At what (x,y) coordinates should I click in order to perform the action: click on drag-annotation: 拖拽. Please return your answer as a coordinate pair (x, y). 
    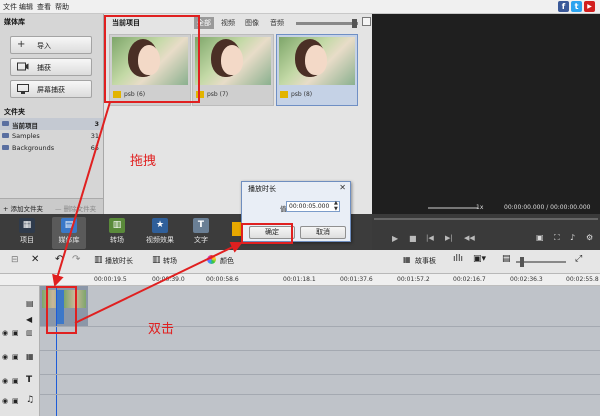
    Looking at the image, I should click on (143, 161).